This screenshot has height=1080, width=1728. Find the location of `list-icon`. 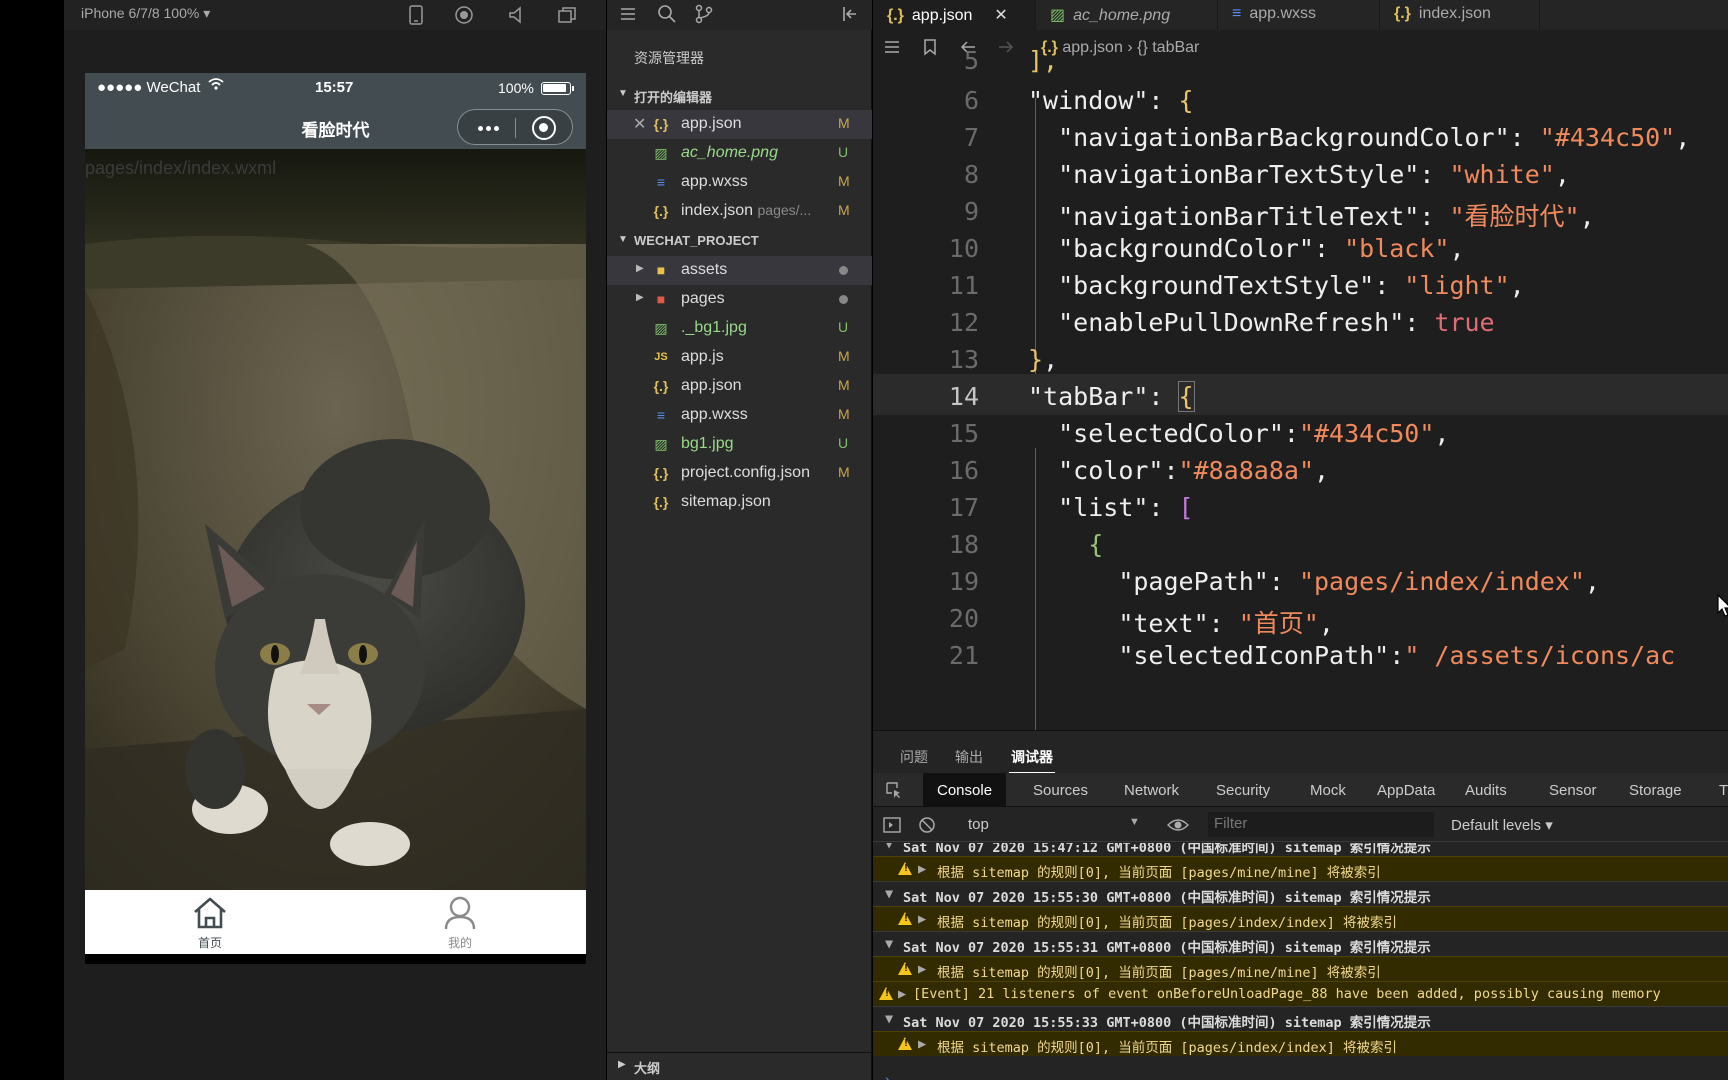

list-icon is located at coordinates (628, 16).